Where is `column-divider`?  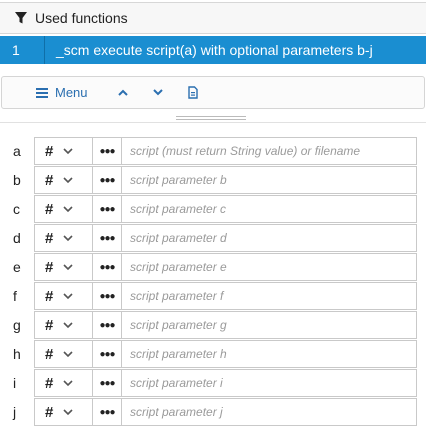
column-divider is located at coordinates (44, 50).